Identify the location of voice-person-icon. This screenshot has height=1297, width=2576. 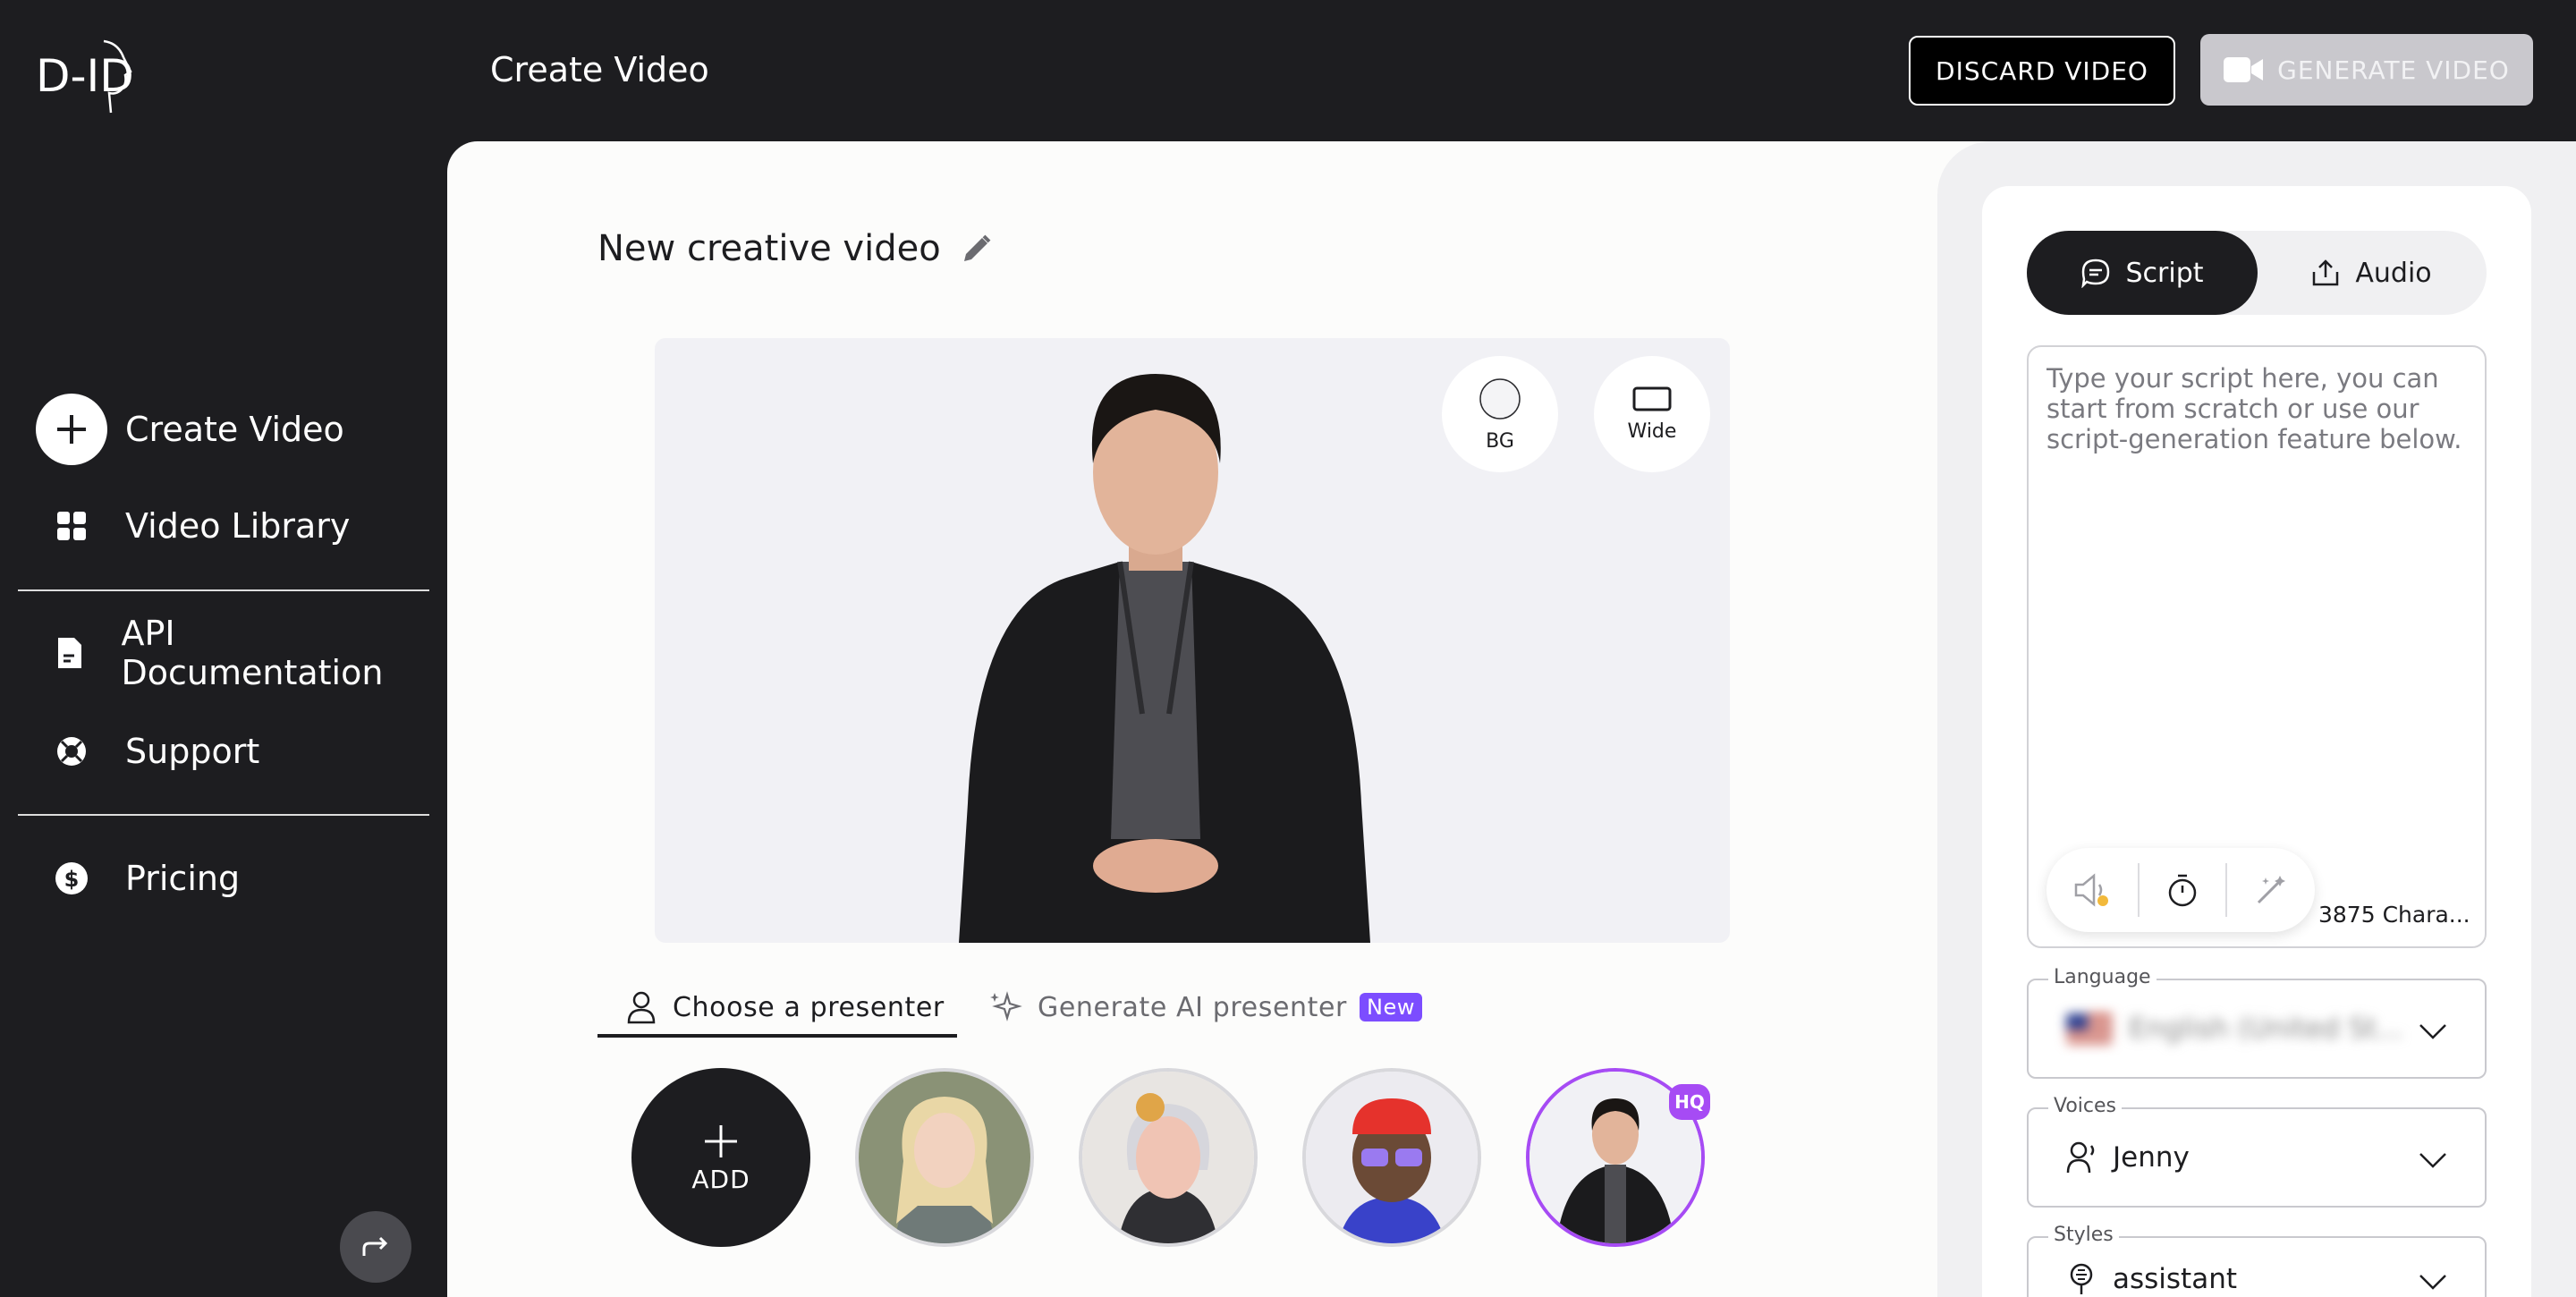
(2080, 1157).